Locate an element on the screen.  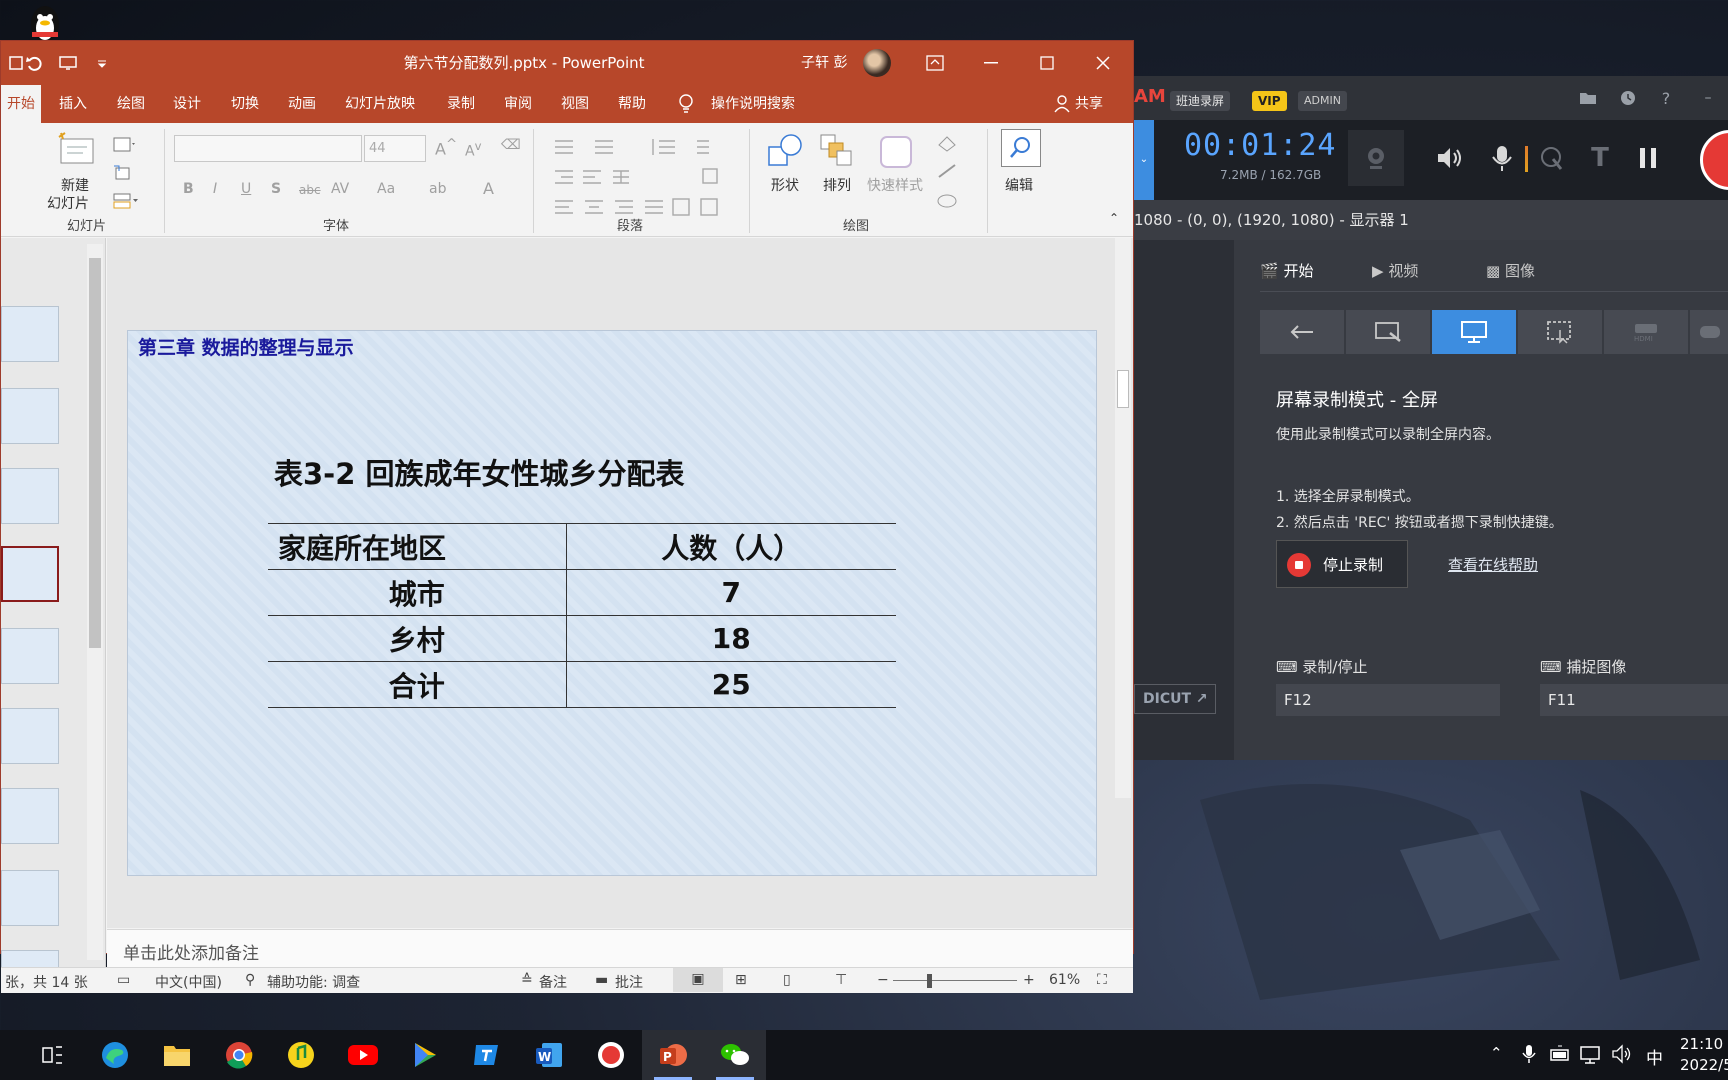
comments-toggle: 批注 is located at coordinates (629, 982).